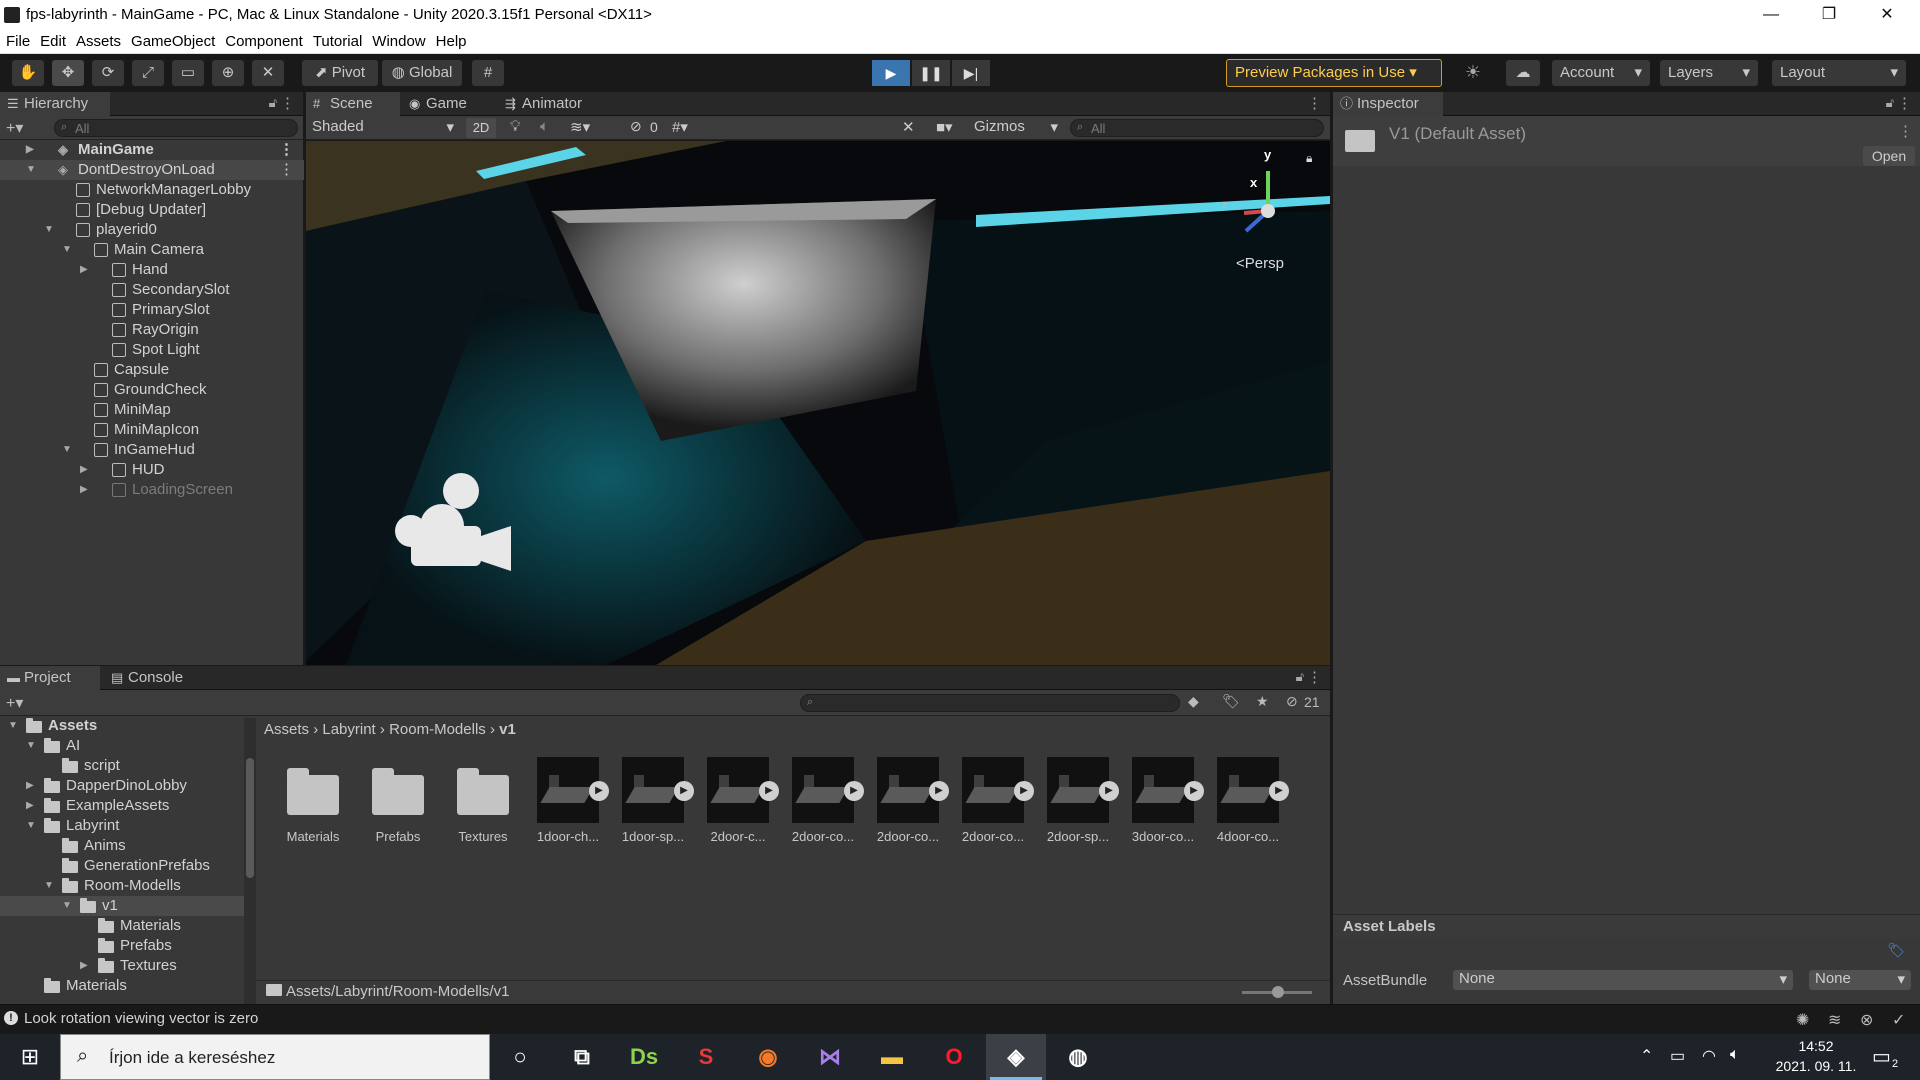 The height and width of the screenshot is (1080, 1920). What do you see at coordinates (152, 430) in the screenshot?
I see `hierarchy-item: MiniMapIcon` at bounding box center [152, 430].